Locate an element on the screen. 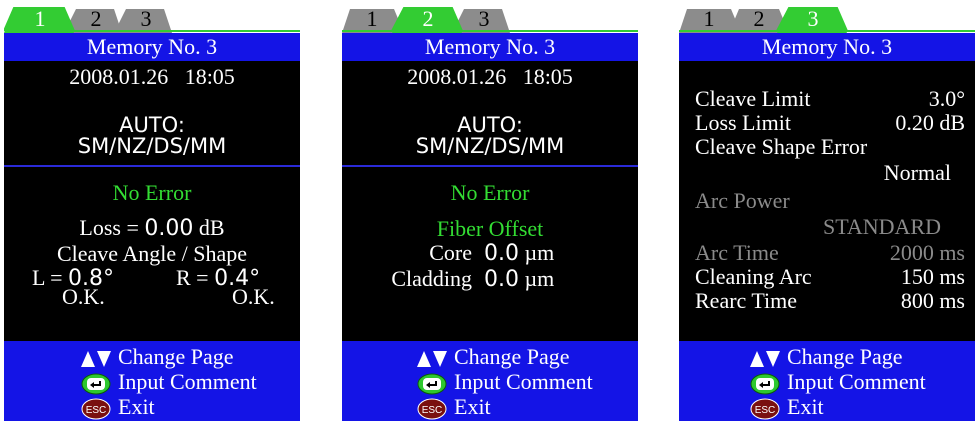 This screenshot has width=979, height=423. loss-line: Loss = 0.00 dB is located at coordinates (152, 228).